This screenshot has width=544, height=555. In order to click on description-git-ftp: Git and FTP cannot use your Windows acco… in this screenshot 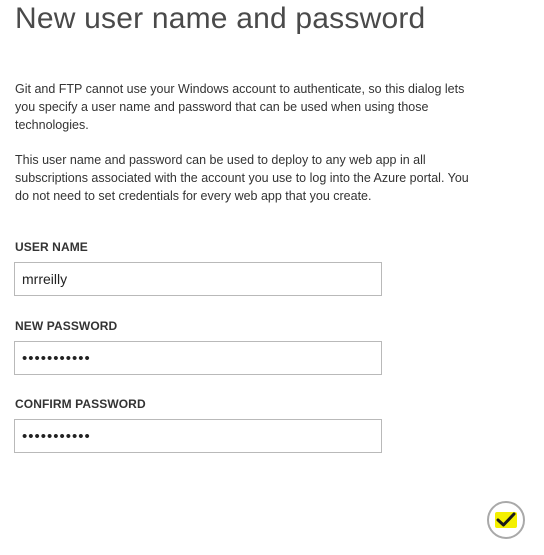, I will do `click(240, 107)`.